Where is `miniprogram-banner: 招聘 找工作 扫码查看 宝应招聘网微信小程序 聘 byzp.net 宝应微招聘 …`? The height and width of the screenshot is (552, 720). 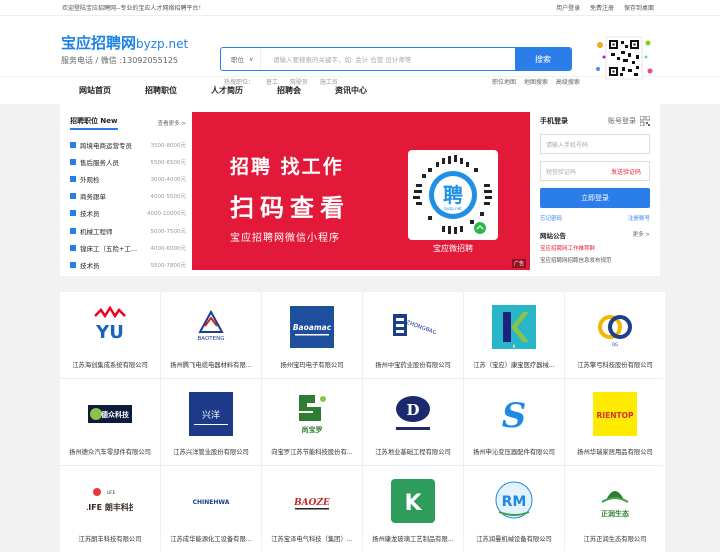
miniprogram-banner: 招聘 找工作 扫码查看 宝应招聘网微信小程序 聘 byzp.net 宝应微招聘 … is located at coordinates (361, 191).